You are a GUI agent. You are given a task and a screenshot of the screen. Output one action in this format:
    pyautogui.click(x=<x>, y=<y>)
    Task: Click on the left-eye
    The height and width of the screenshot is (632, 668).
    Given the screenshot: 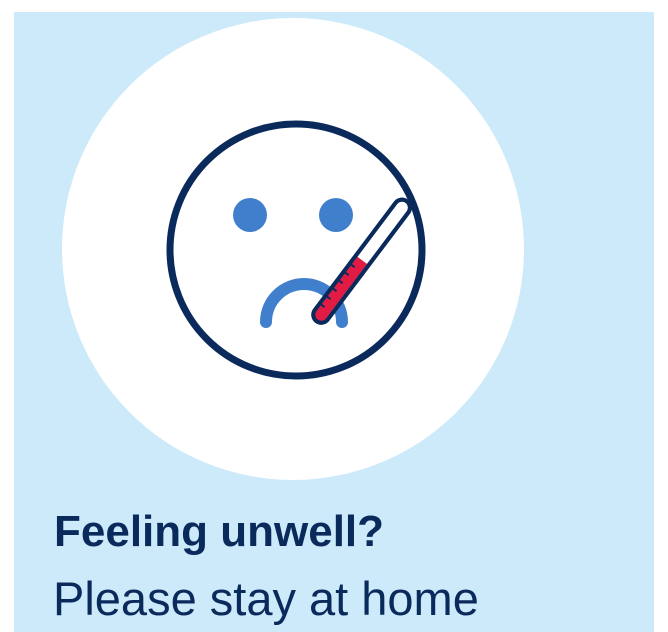 What is the action you would take?
    pyautogui.click(x=250, y=215)
    